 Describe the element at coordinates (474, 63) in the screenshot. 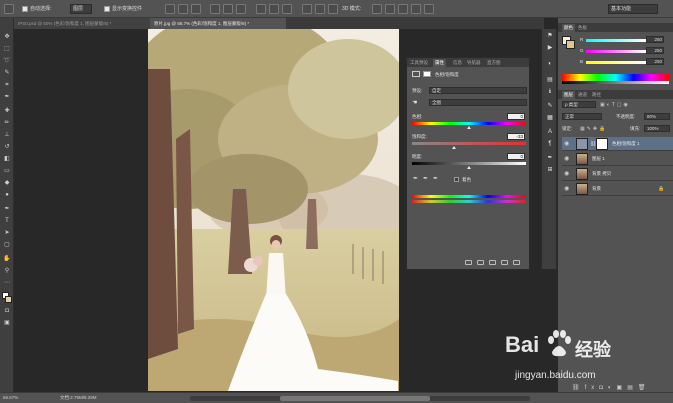

I see `tab-navigator: 导航器` at that location.